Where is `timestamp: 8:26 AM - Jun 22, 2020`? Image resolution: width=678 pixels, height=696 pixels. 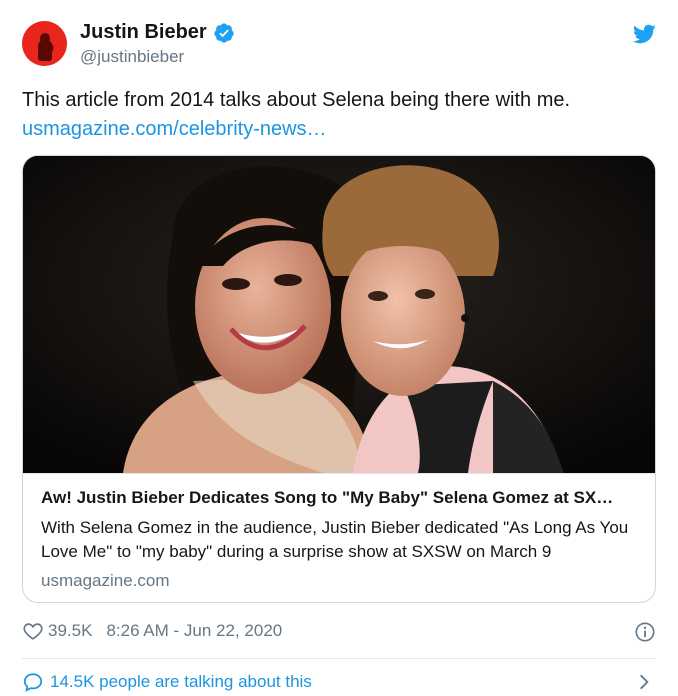
timestamp: 8:26 AM - Jun 22, 2020 is located at coordinates (194, 631).